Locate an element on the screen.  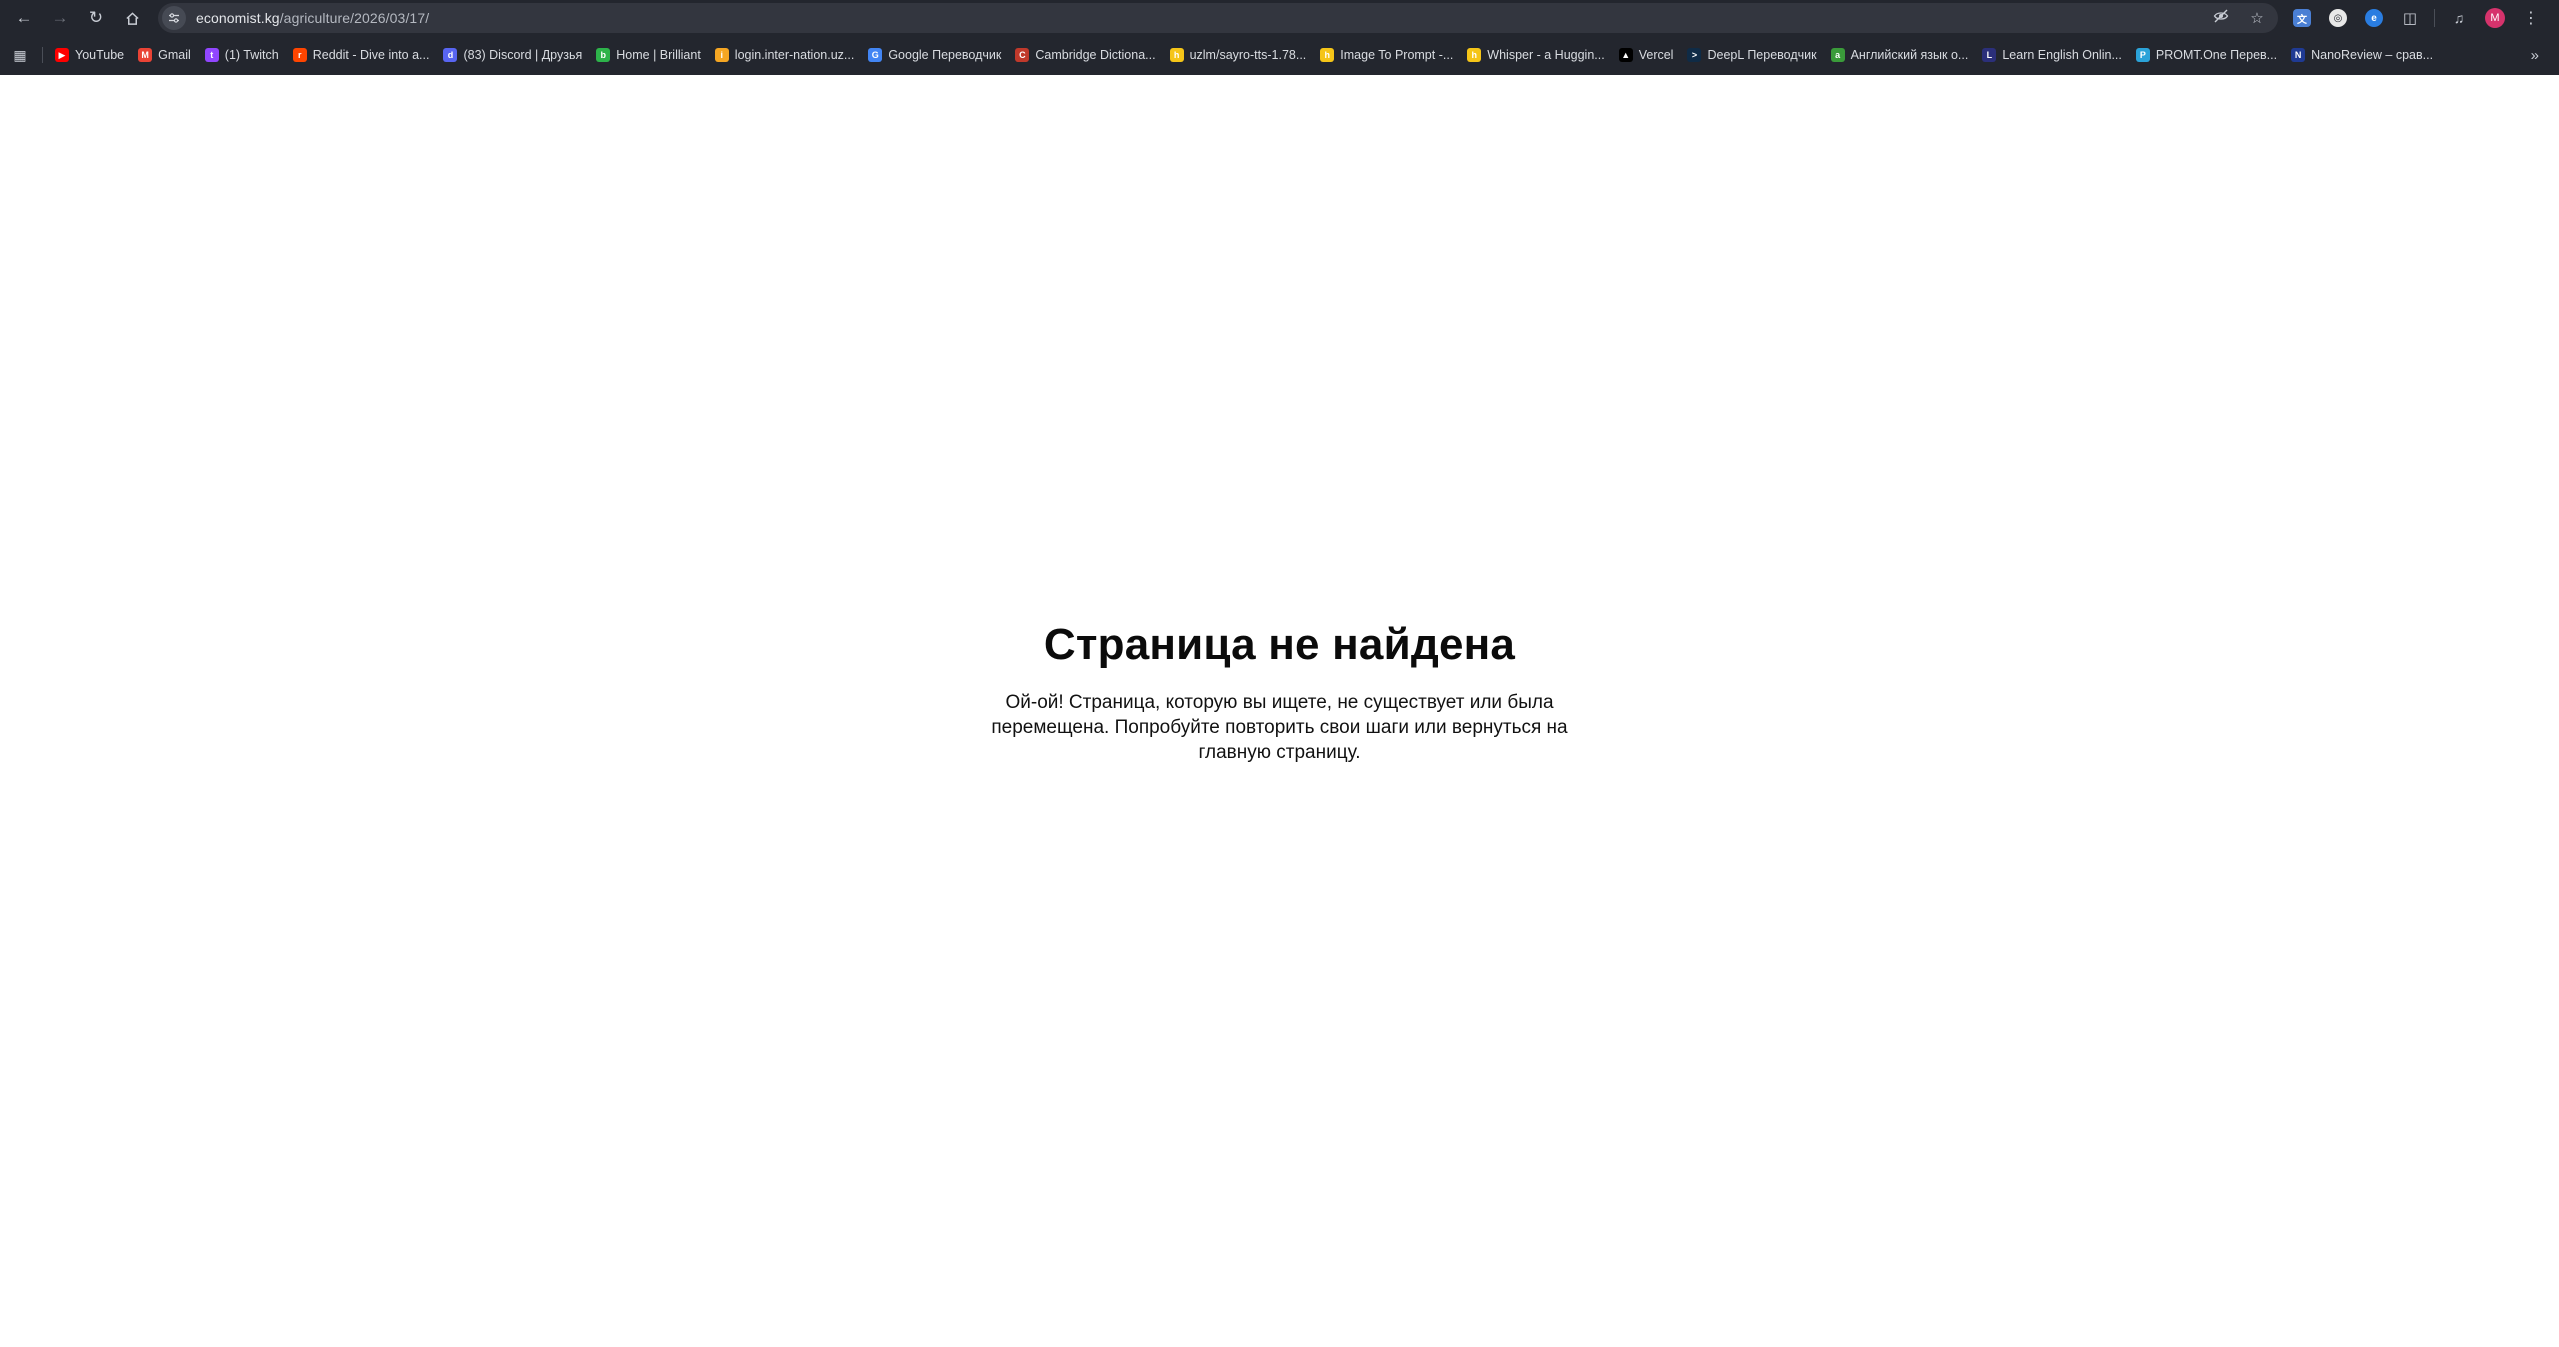
home-button is located at coordinates (132, 18).